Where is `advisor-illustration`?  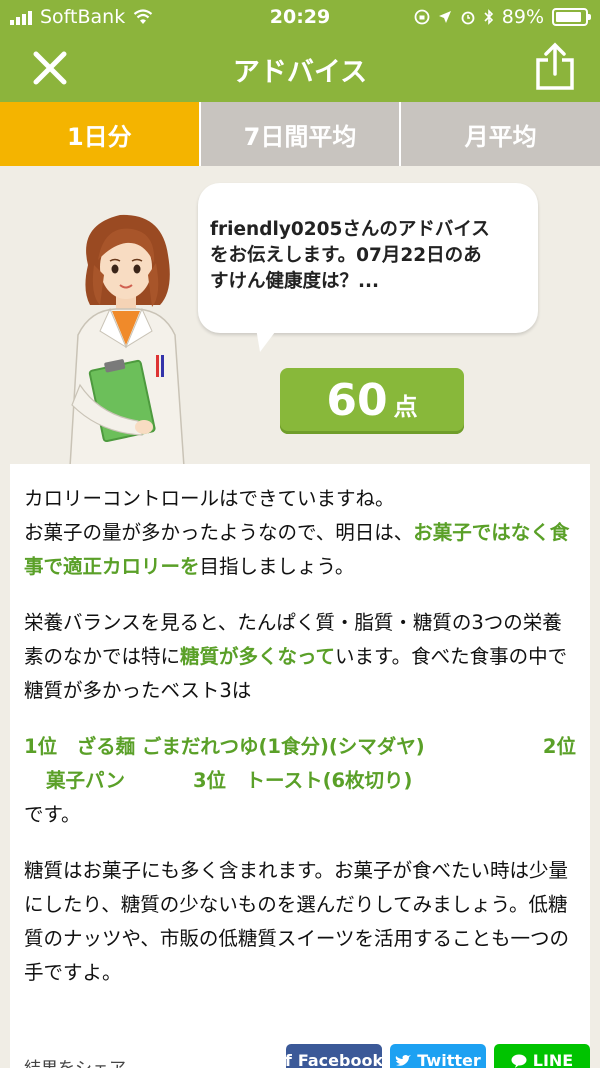 advisor-illustration is located at coordinates (127, 341).